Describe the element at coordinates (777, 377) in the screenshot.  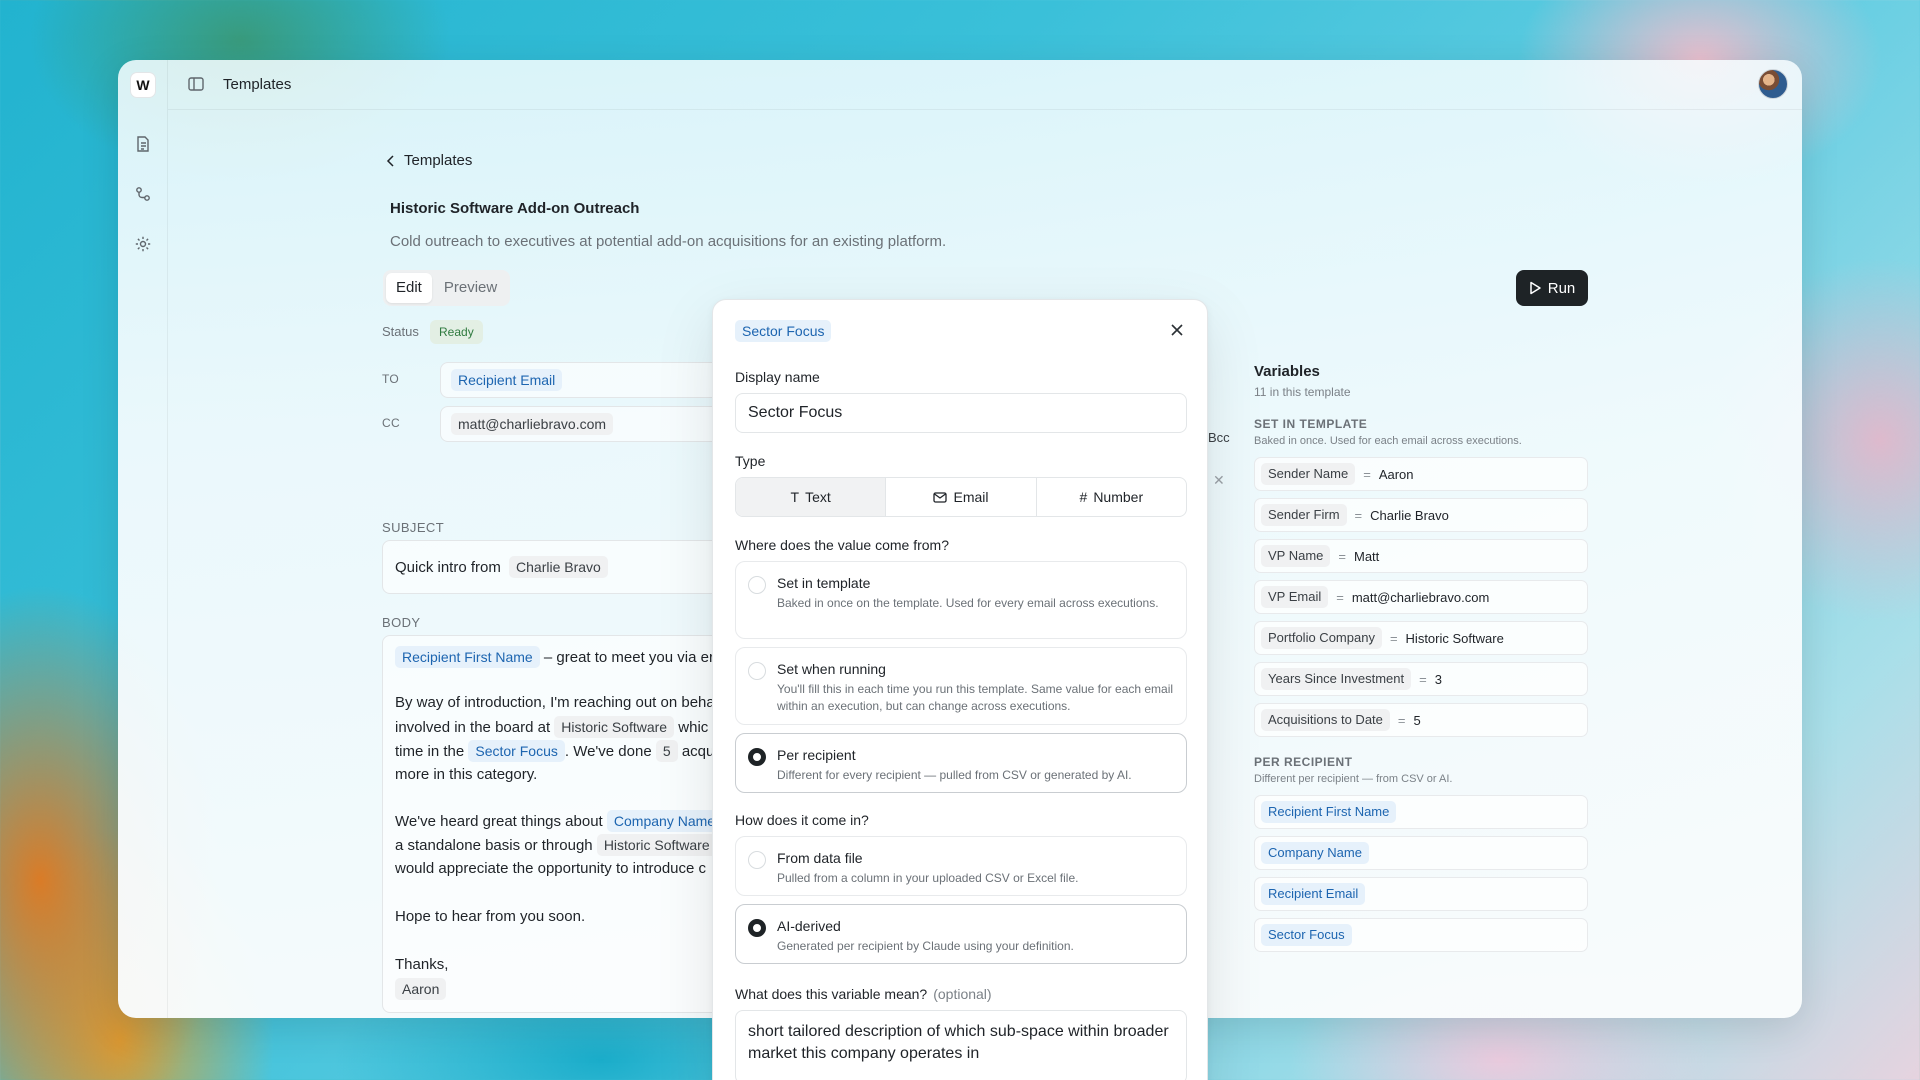
I see `display-name-label: Display name` at that location.